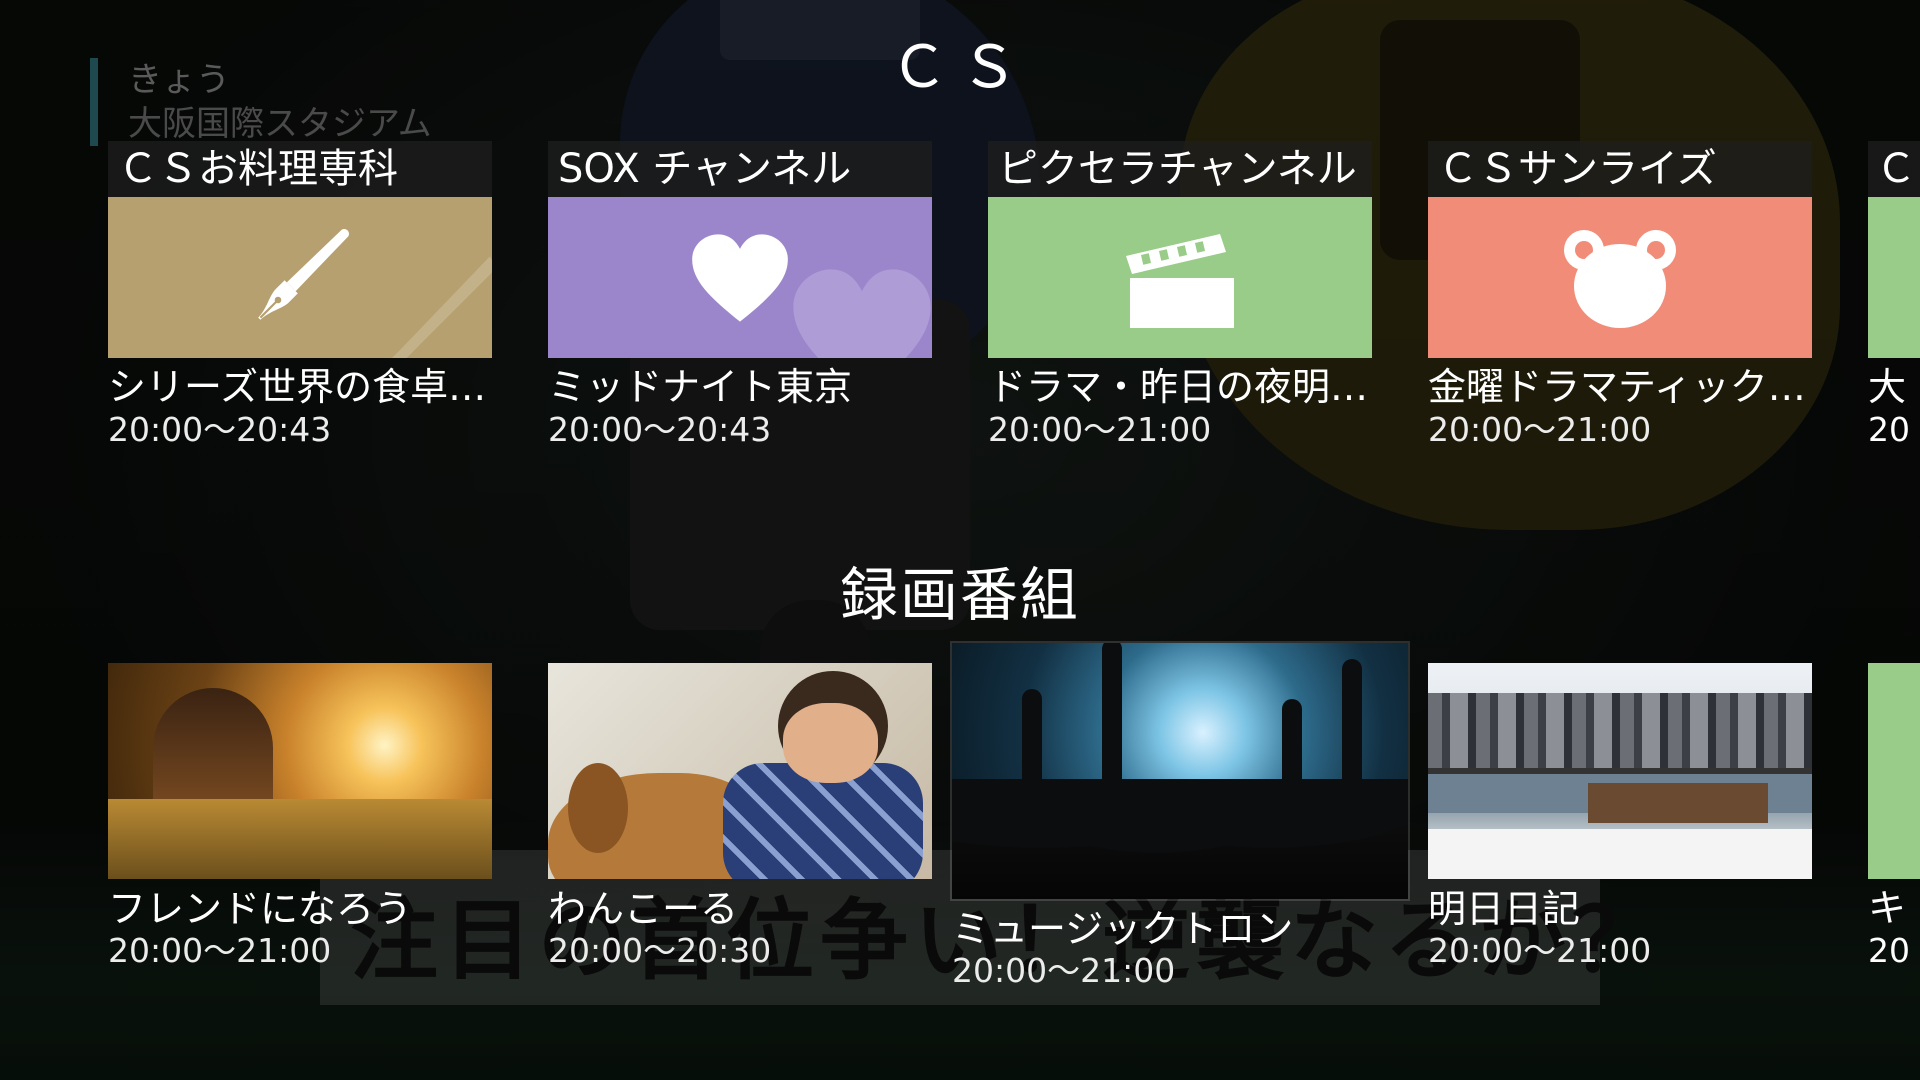  I want to click on channel-card: ピクセラチャンネル ドラマ・昨日の夜明… 20:00〜21:00, so click(1180, 294).